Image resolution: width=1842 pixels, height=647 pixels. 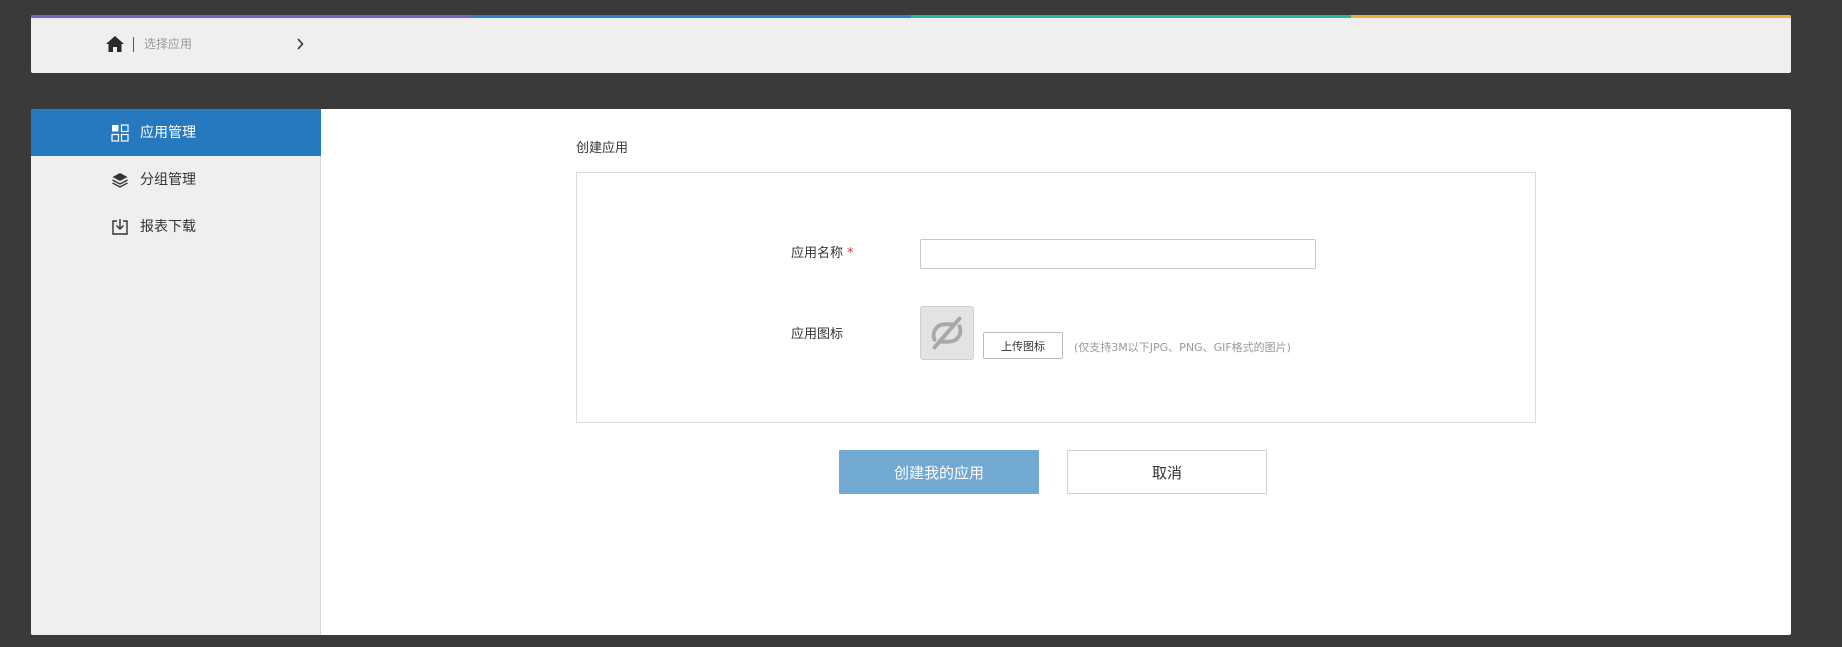 What do you see at coordinates (115, 44) in the screenshot?
I see `home-icon` at bounding box center [115, 44].